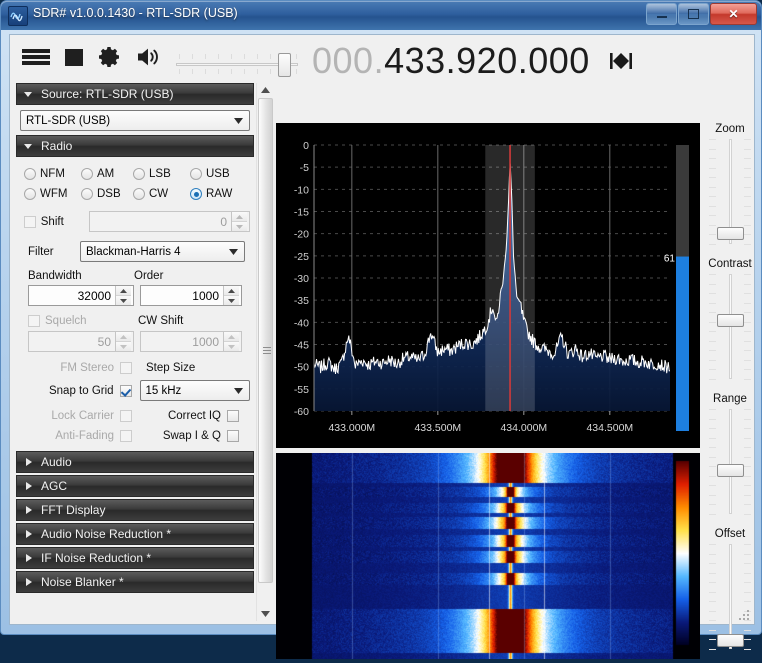 Image resolution: width=762 pixels, height=663 pixels. I want to click on slider-label-contrast: Contrast, so click(730, 264).